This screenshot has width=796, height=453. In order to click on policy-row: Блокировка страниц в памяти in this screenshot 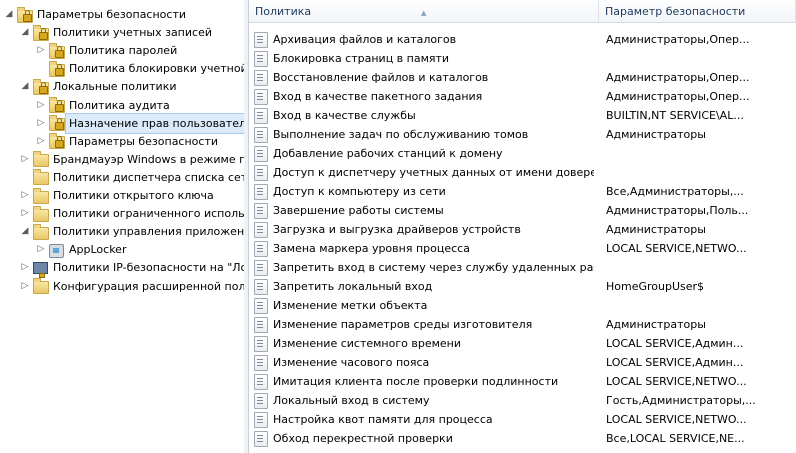, I will do `click(522, 58)`.